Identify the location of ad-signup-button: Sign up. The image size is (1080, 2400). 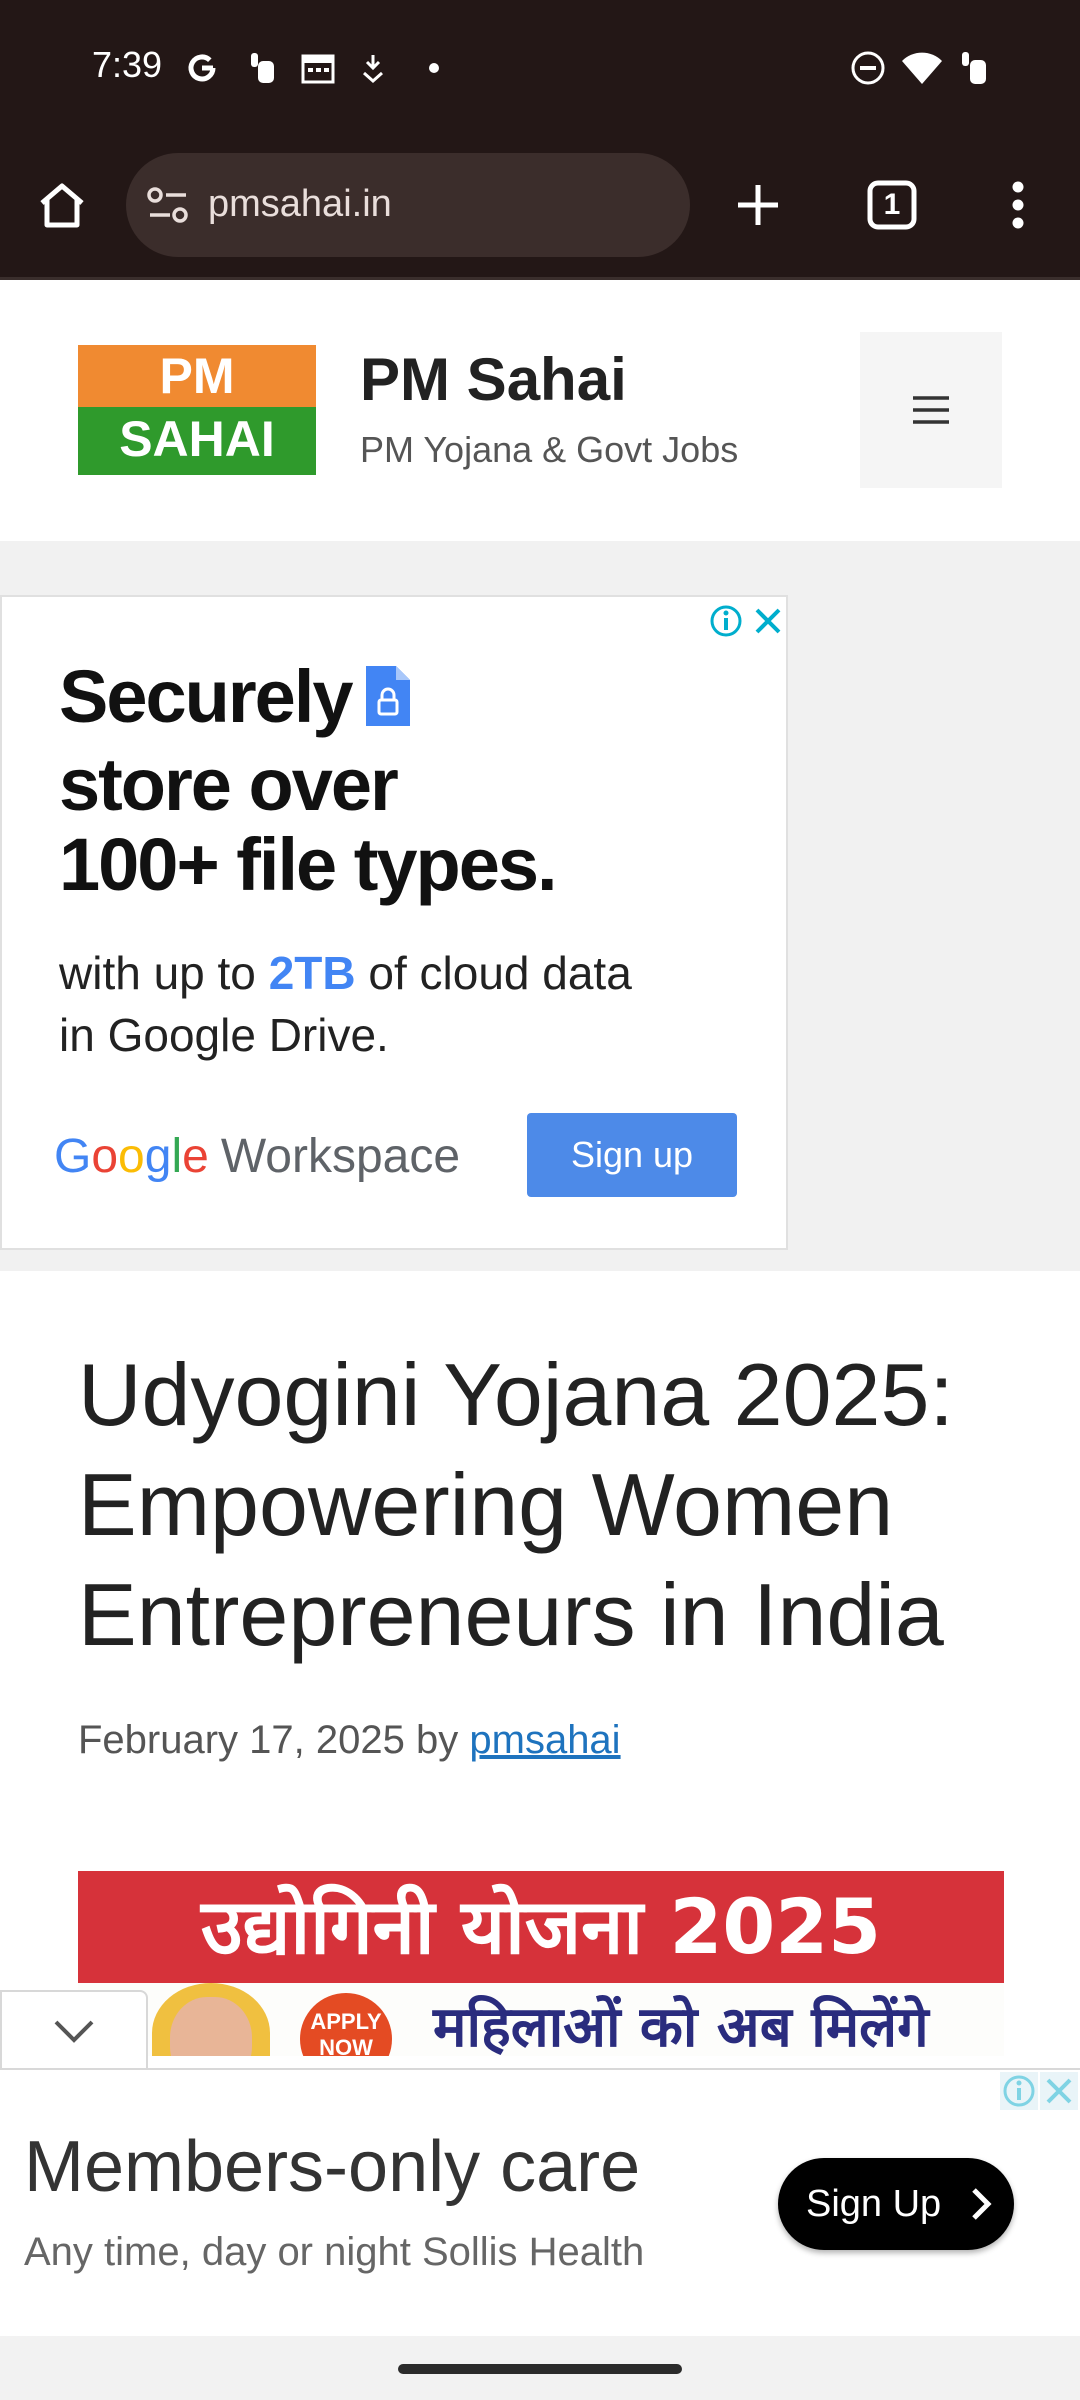
(632, 1155).